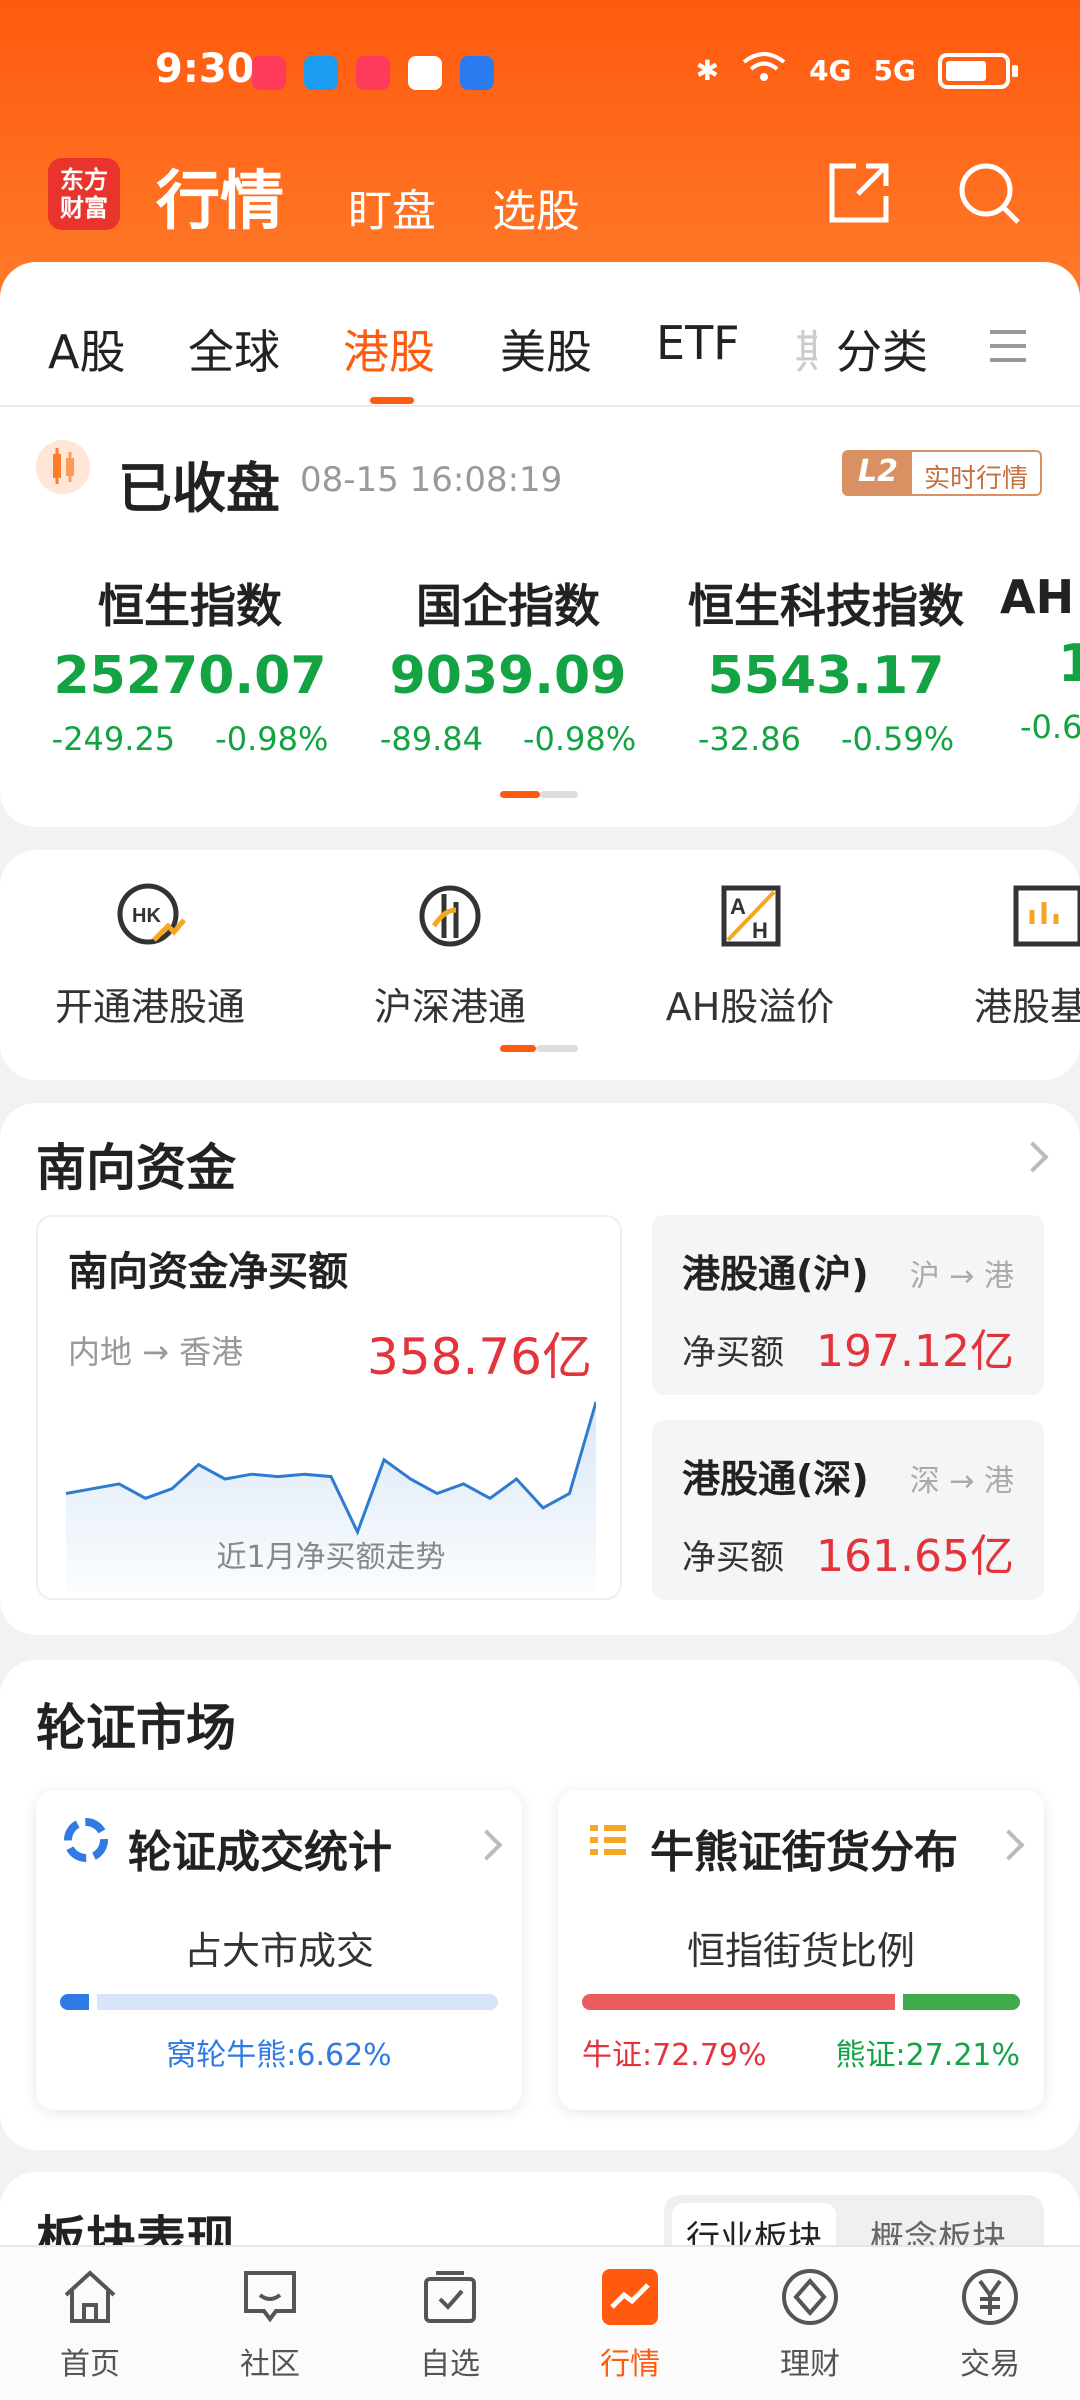 This screenshot has height=2400, width=1080. I want to click on warrant-share-gap, so click(92, 2002).